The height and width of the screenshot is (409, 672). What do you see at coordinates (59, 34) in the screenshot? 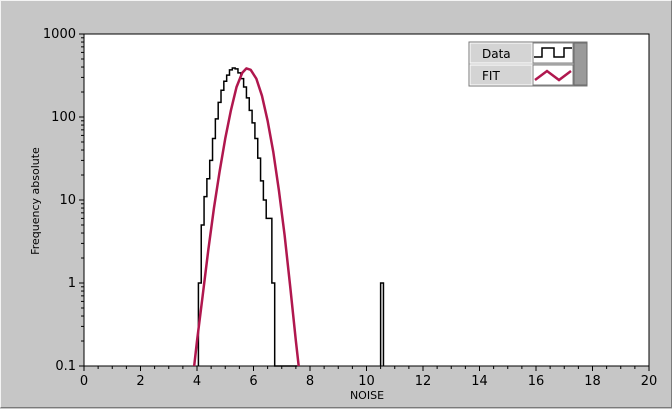
I see `y-tick-label: 1000` at bounding box center [59, 34].